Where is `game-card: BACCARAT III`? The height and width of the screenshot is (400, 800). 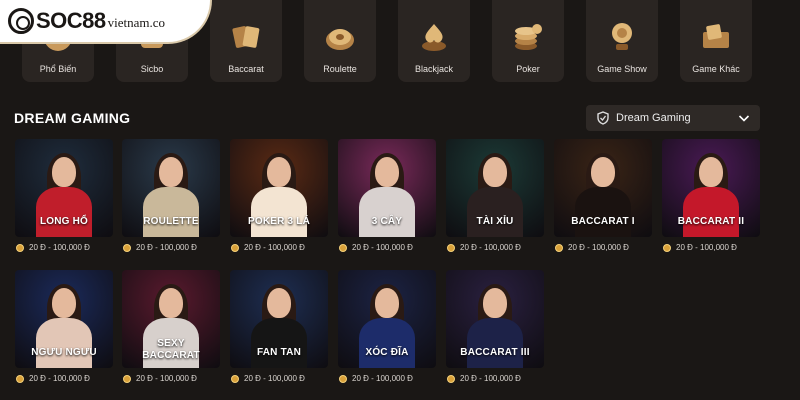 game-card: BACCARAT III is located at coordinates (495, 319).